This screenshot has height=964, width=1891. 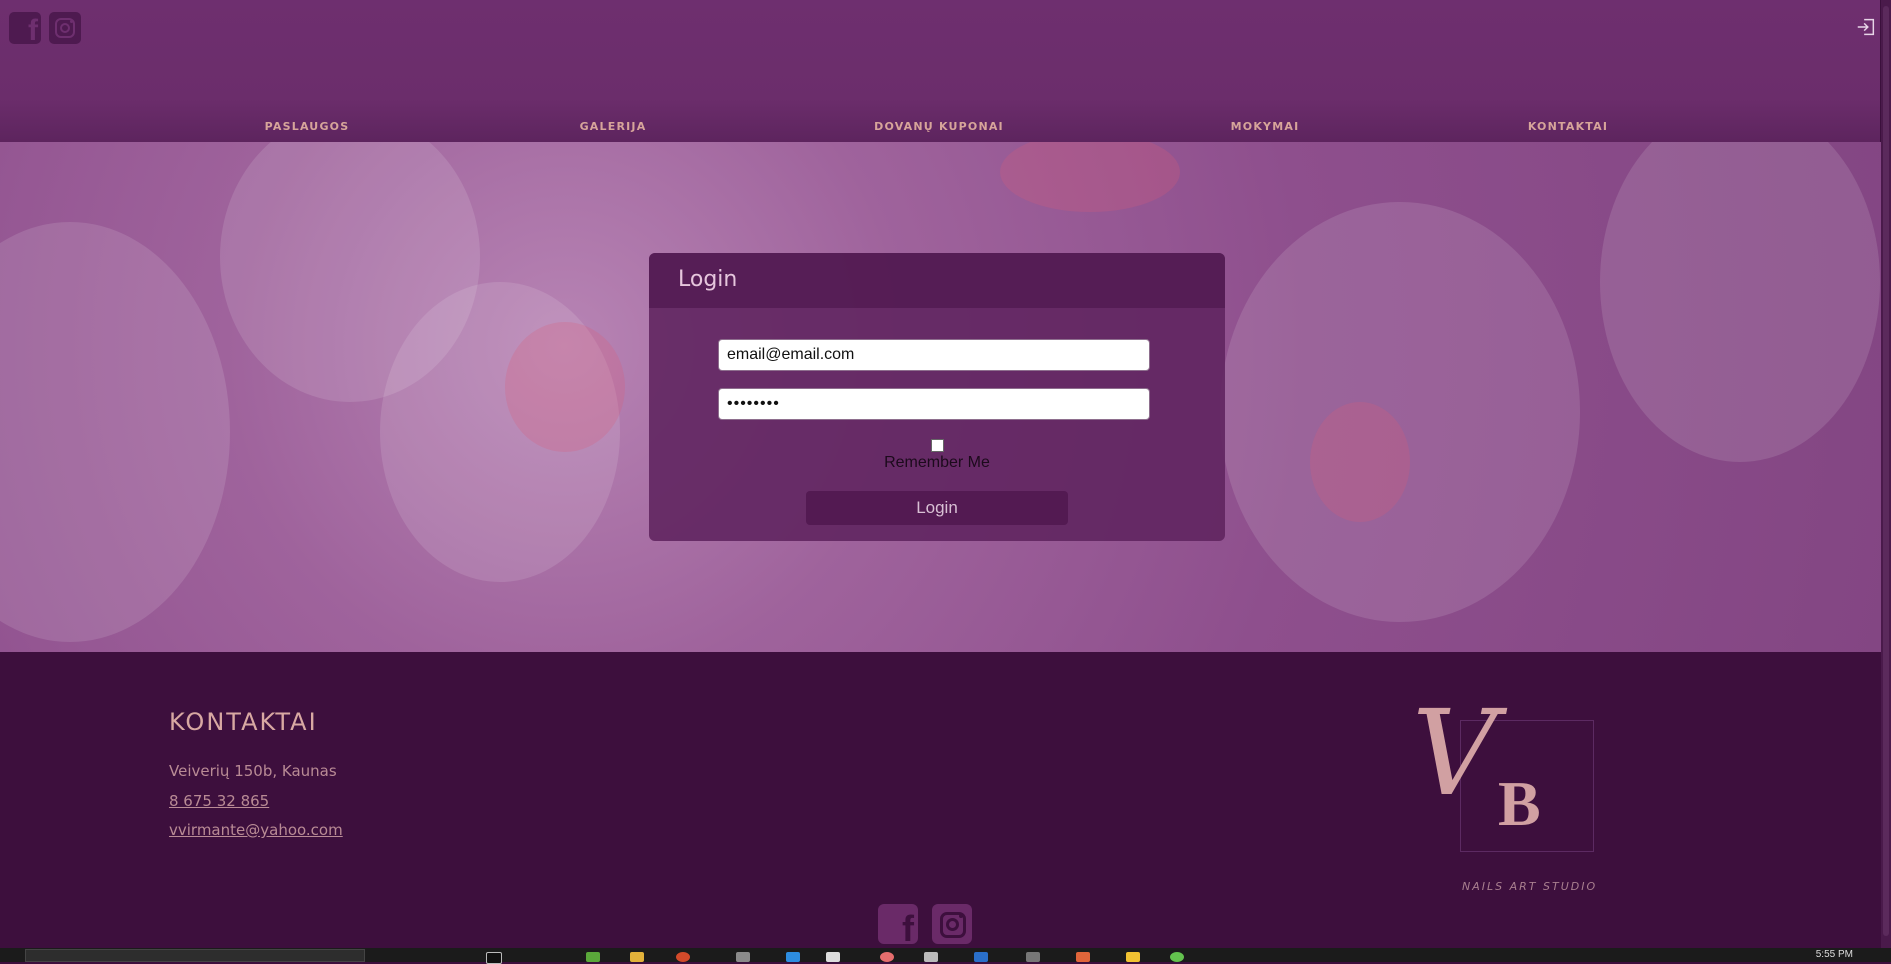 What do you see at coordinates (1519, 803) in the screenshot?
I see `logo-letter-b: B` at bounding box center [1519, 803].